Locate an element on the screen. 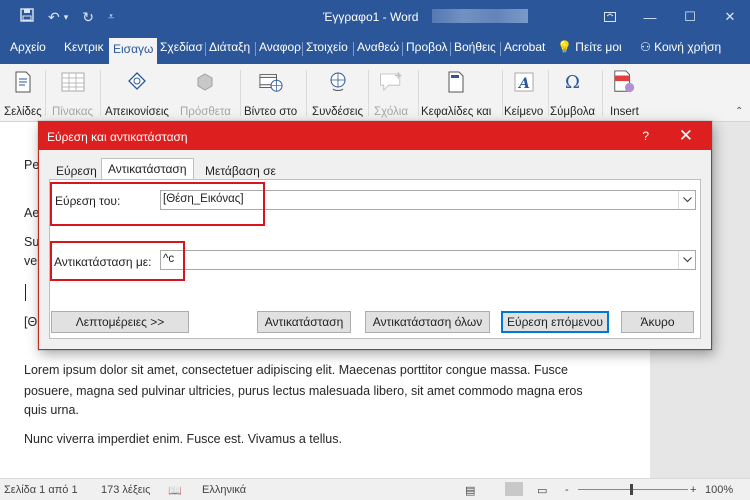 Image resolution: width=750 pixels, height=500 pixels. tab-view: Προβολ is located at coordinates (427, 47).